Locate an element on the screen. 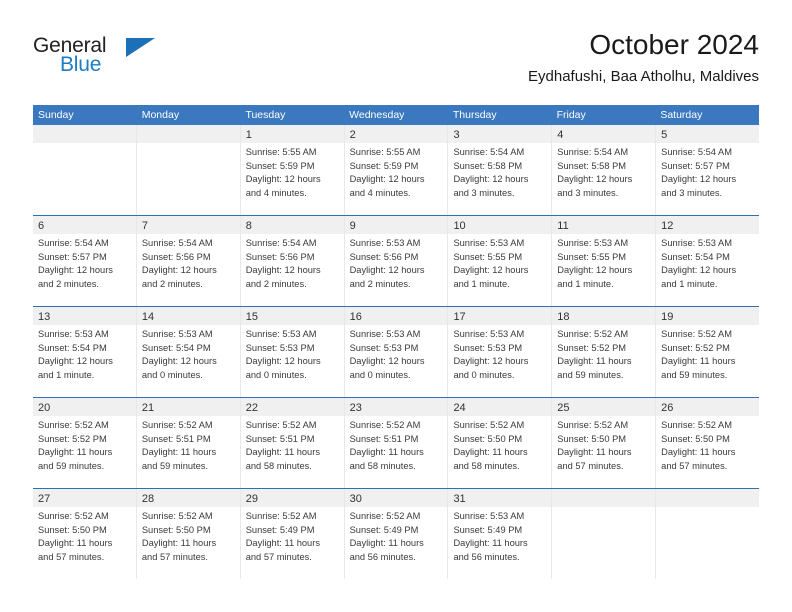 Image resolution: width=792 pixels, height=612 pixels. day-sunrise-text: Sunrise: 5:53 AM is located at coordinates (593, 243).